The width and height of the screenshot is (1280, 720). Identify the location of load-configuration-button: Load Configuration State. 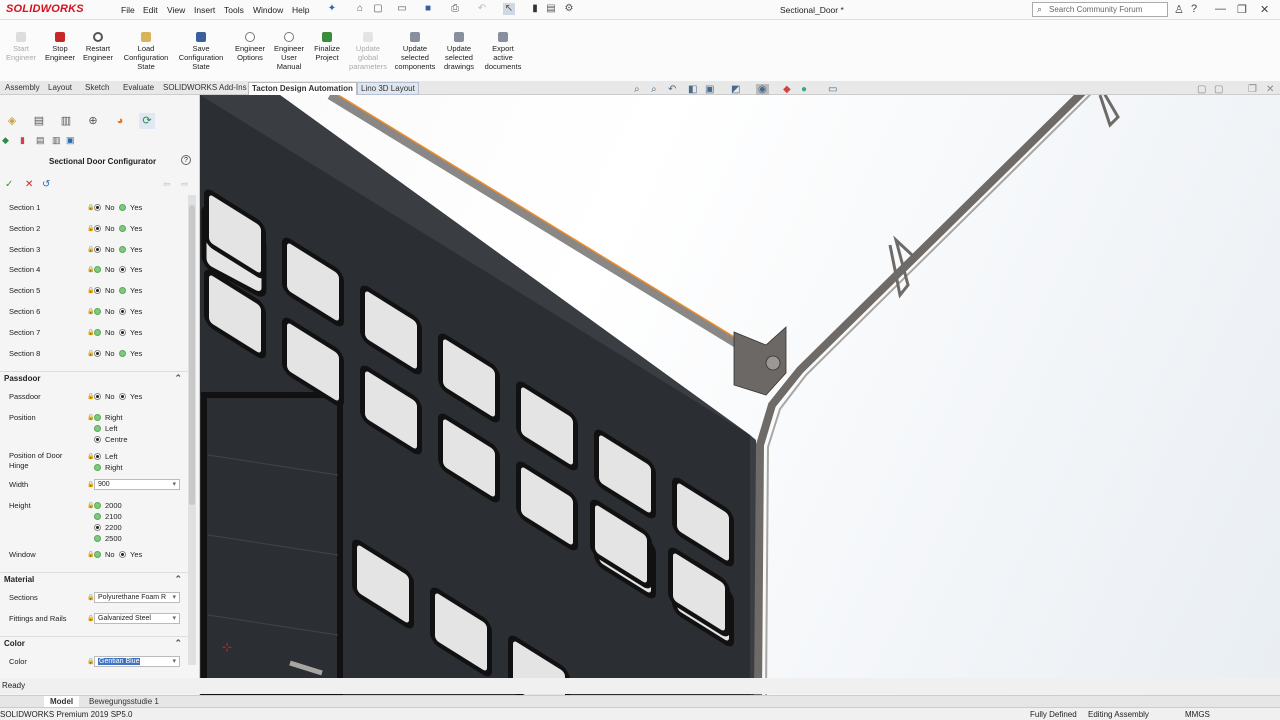
(146, 51).